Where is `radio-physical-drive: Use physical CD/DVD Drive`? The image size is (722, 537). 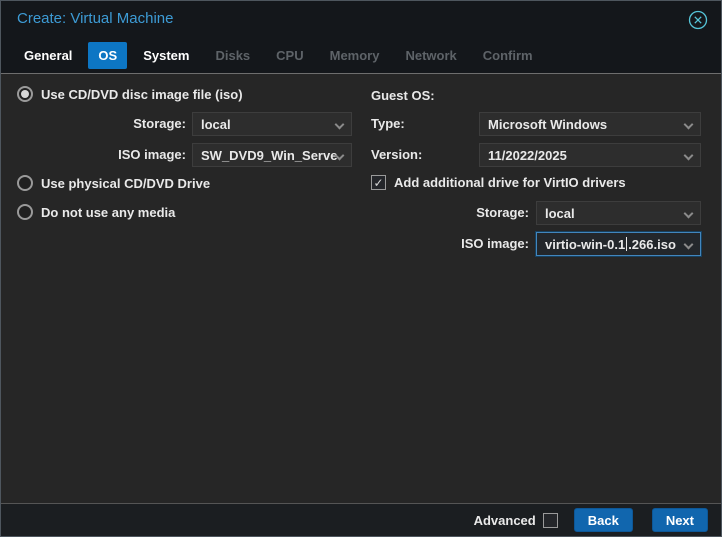 radio-physical-drive: Use physical CD/DVD Drive is located at coordinates (113, 183).